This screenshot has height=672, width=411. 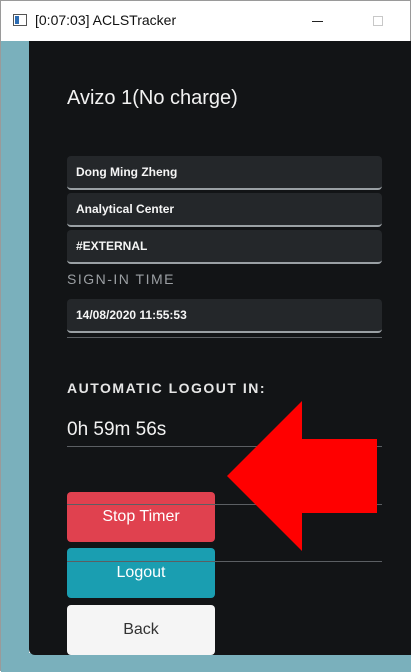 What do you see at coordinates (20, 20) in the screenshot?
I see `app-icon` at bounding box center [20, 20].